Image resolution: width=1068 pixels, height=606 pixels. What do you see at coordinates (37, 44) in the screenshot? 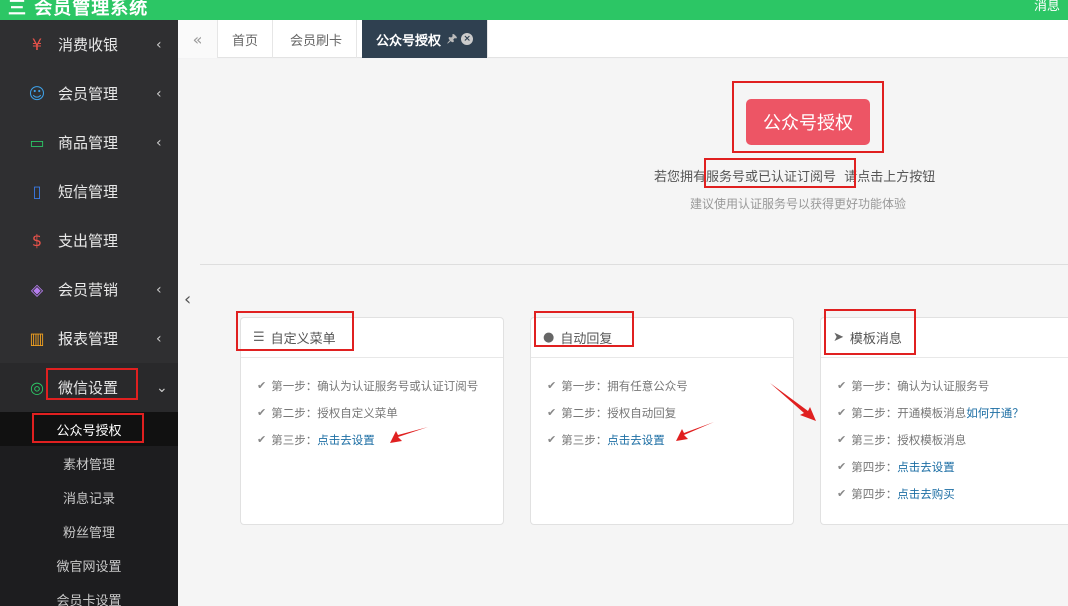
I see `receipt-icon: ¥` at bounding box center [37, 44].